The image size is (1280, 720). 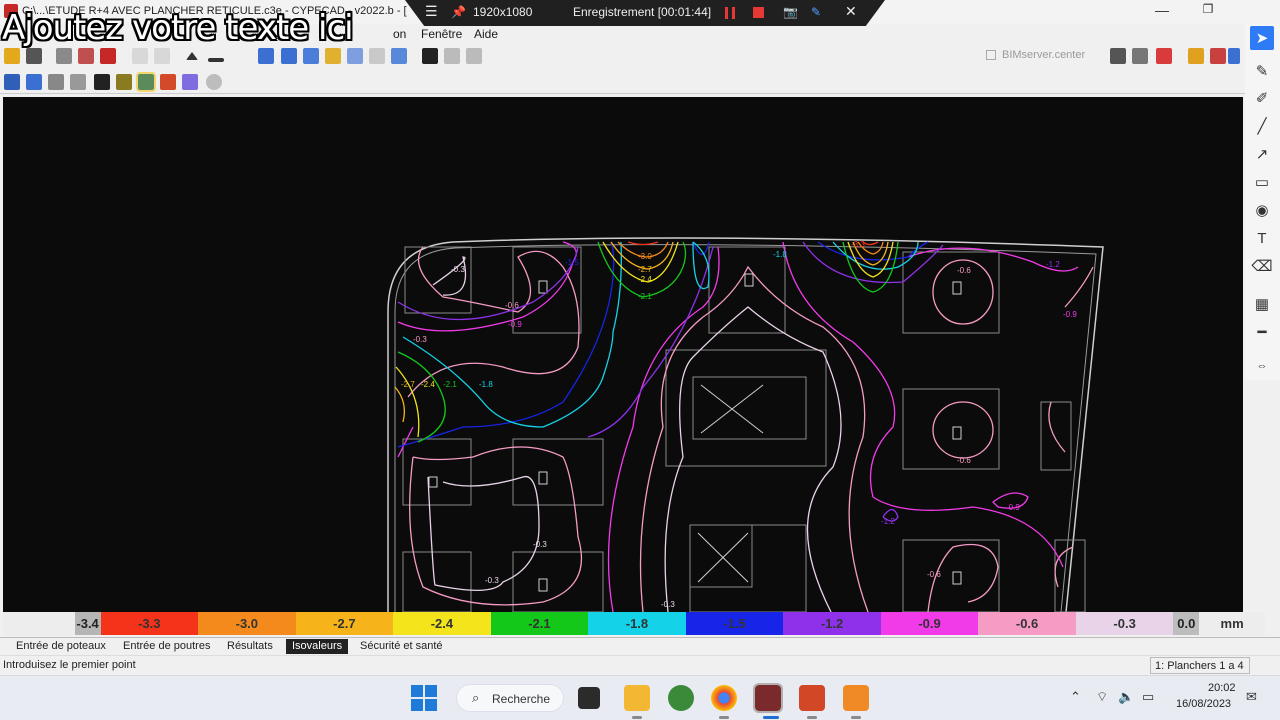 What do you see at coordinates (87, 623) in the screenshot?
I see `legend-cell: -3.4` at bounding box center [87, 623].